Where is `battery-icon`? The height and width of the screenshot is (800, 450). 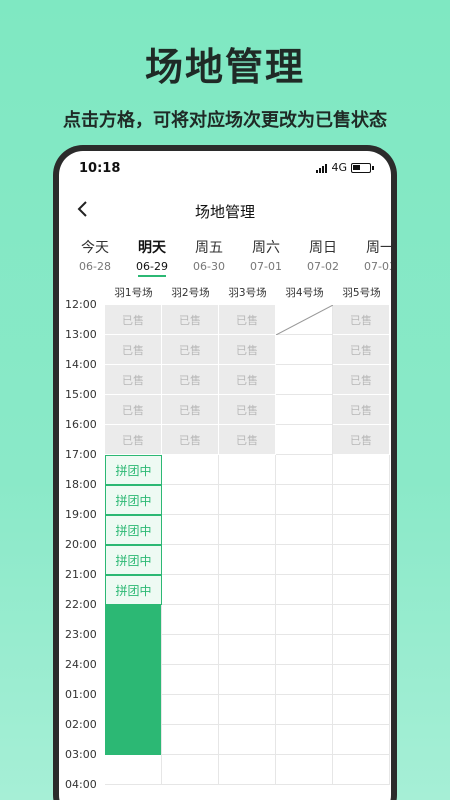
battery-icon is located at coordinates (362, 167).